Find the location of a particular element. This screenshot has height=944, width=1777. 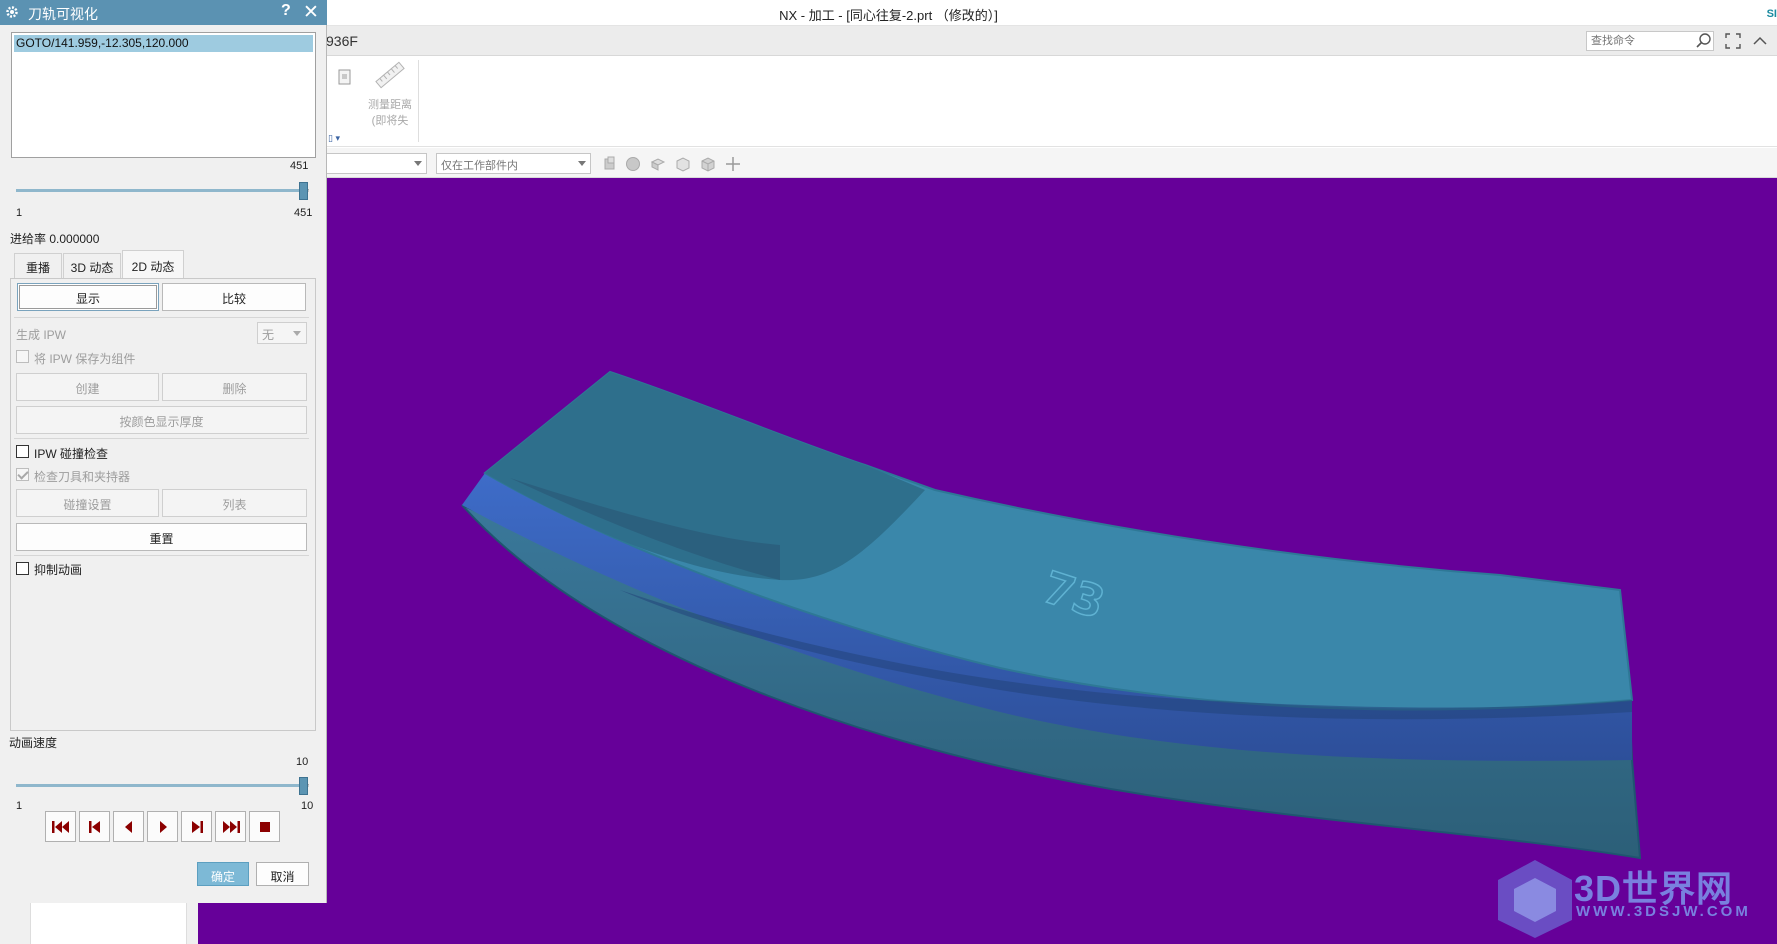

dialog-title: 刀轨可视化 is located at coordinates (63, 14).